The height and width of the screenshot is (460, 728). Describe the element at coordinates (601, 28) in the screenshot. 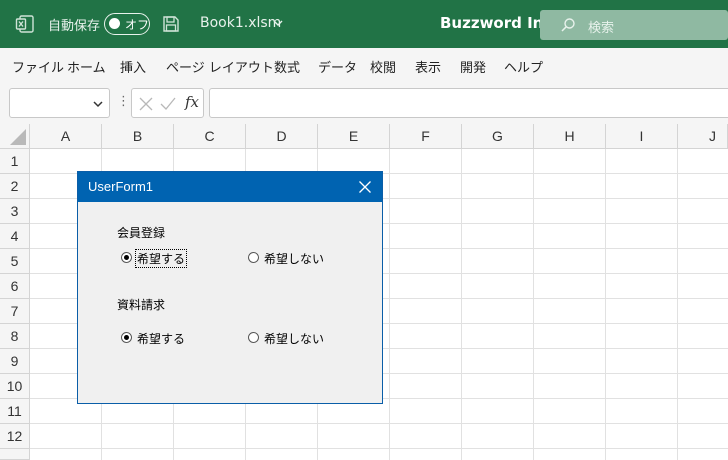

I see `search-placeholder: 検索` at that location.